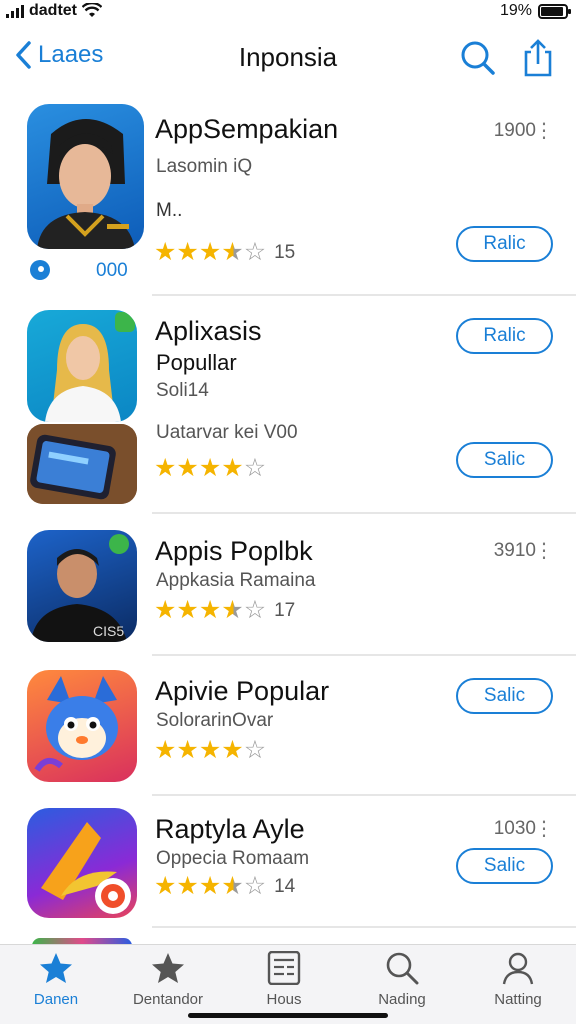 This screenshot has width=576, height=1024. Describe the element at coordinates (247, 129) in the screenshot. I see `app-name: AppSempakian` at that location.